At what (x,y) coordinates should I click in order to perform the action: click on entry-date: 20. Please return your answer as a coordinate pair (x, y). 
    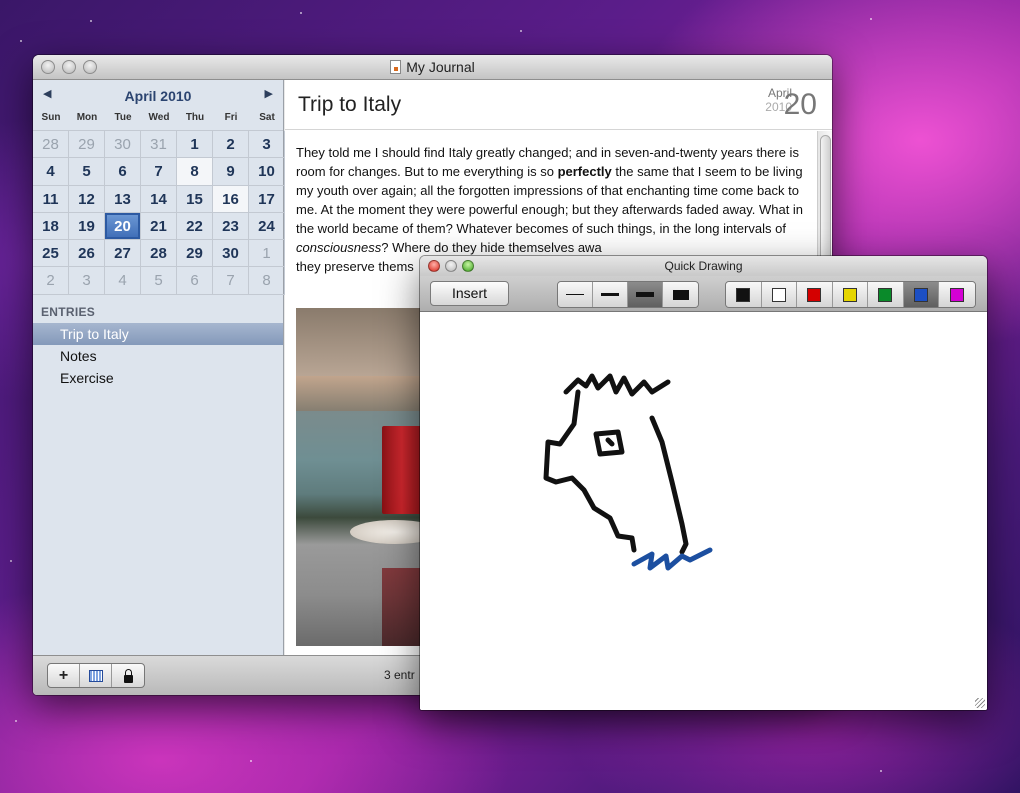
    Looking at the image, I should click on (800, 105).